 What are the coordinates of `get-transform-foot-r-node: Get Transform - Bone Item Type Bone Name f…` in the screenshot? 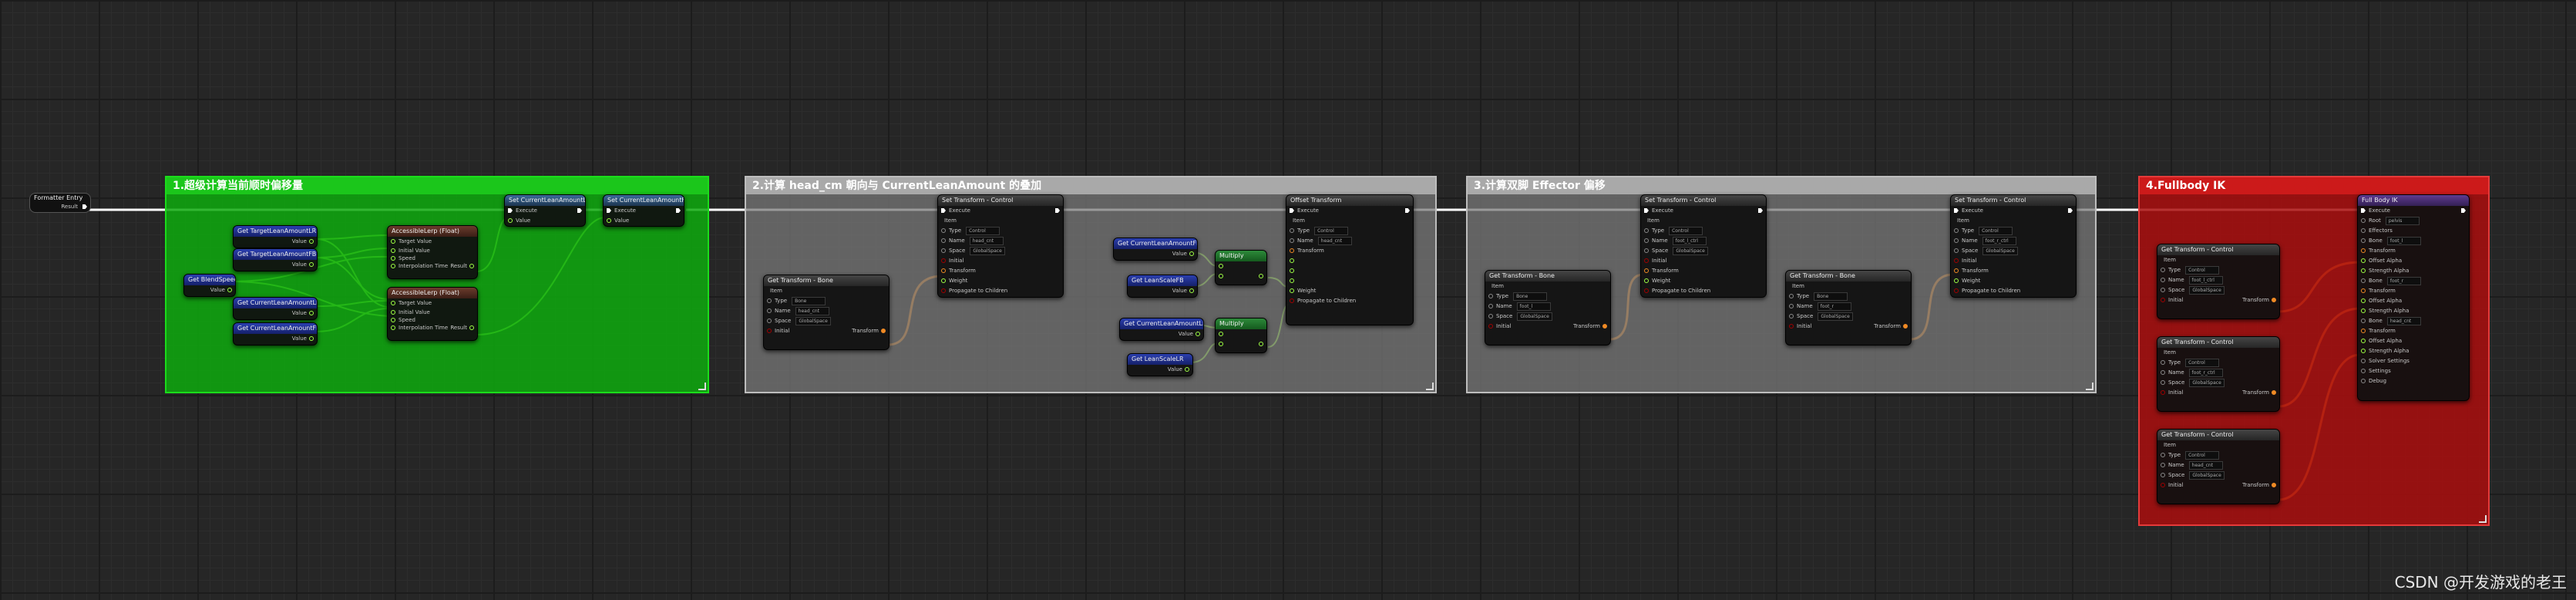 It's located at (1848, 308).